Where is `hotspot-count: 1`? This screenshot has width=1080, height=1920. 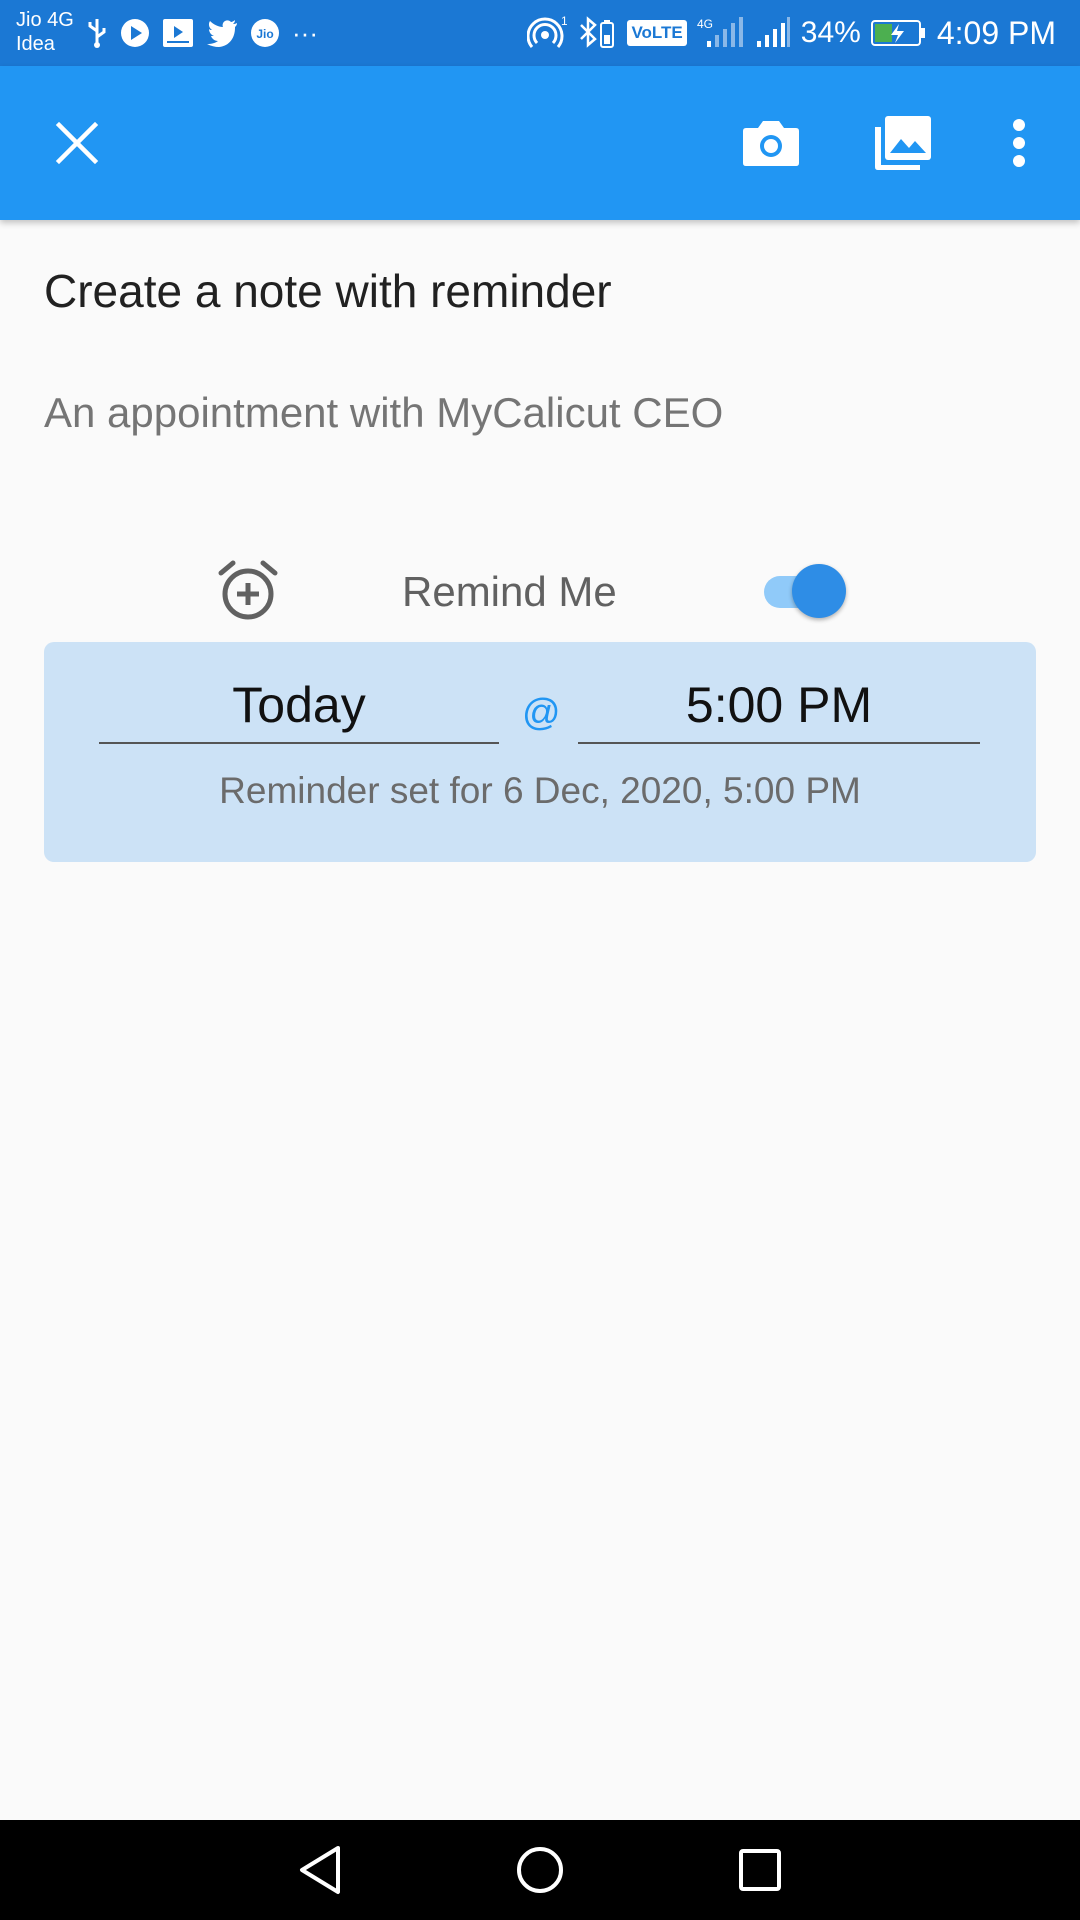
hotspot-count: 1 is located at coordinates (564, 21).